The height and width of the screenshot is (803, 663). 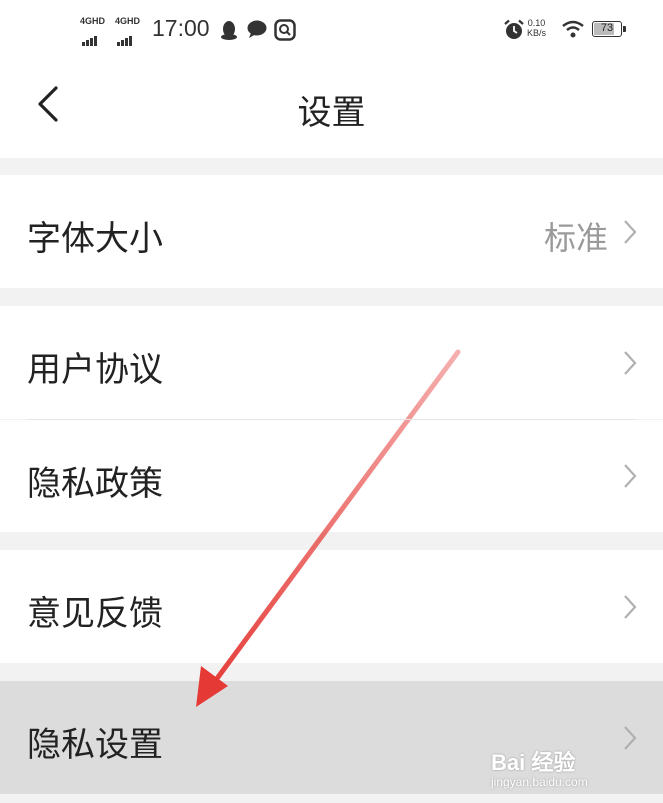 What do you see at coordinates (533, 762) in the screenshot?
I see `watermark-logo: Bai 经验` at bounding box center [533, 762].